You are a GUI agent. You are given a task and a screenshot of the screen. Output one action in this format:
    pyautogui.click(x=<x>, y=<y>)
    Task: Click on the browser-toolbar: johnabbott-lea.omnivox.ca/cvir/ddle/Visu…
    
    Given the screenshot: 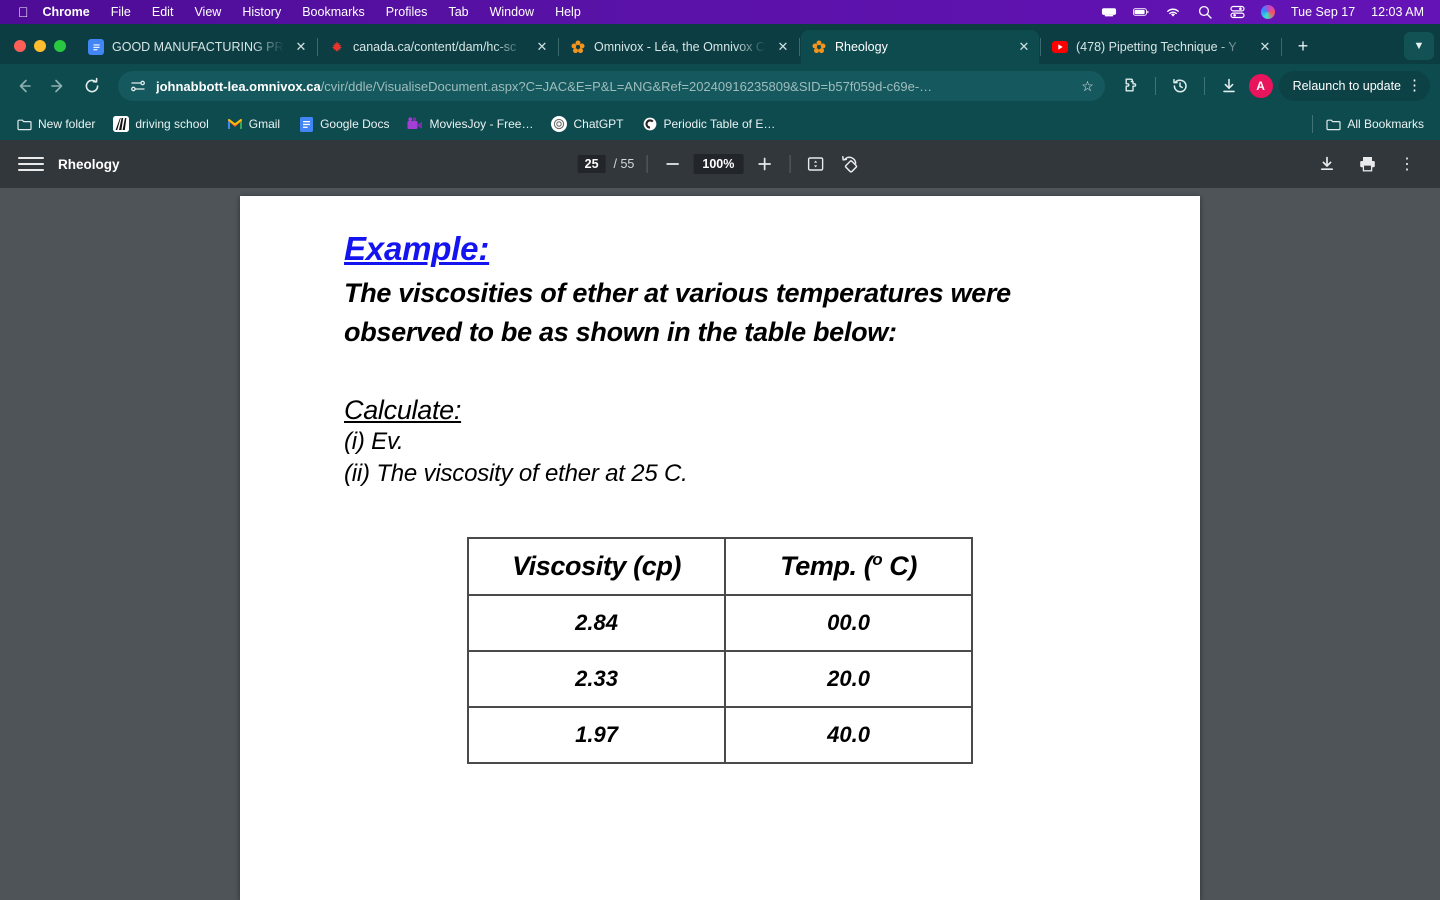 What is the action you would take?
    pyautogui.click(x=720, y=86)
    